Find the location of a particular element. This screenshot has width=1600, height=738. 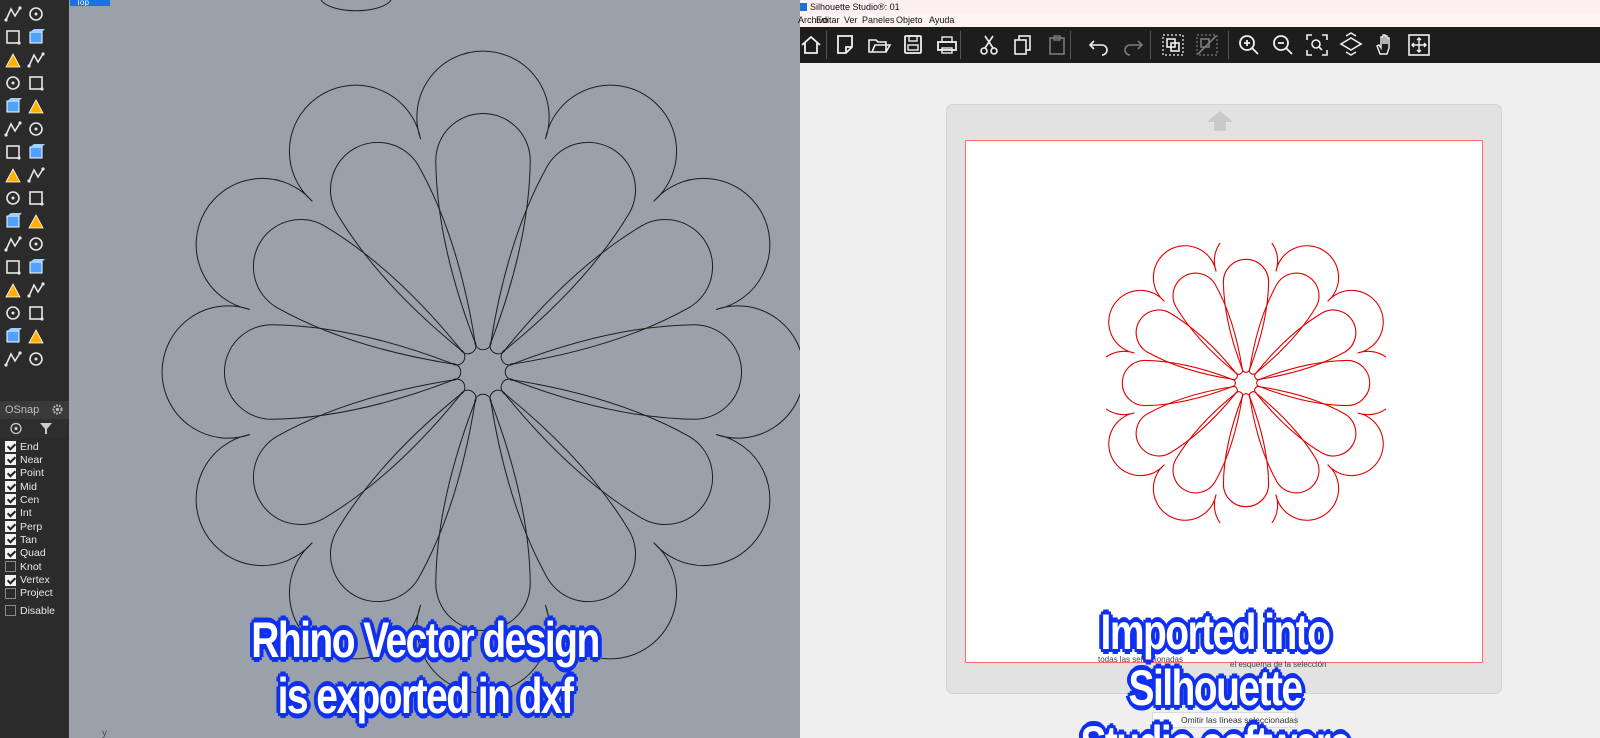

gear-icon is located at coordinates (57, 409).